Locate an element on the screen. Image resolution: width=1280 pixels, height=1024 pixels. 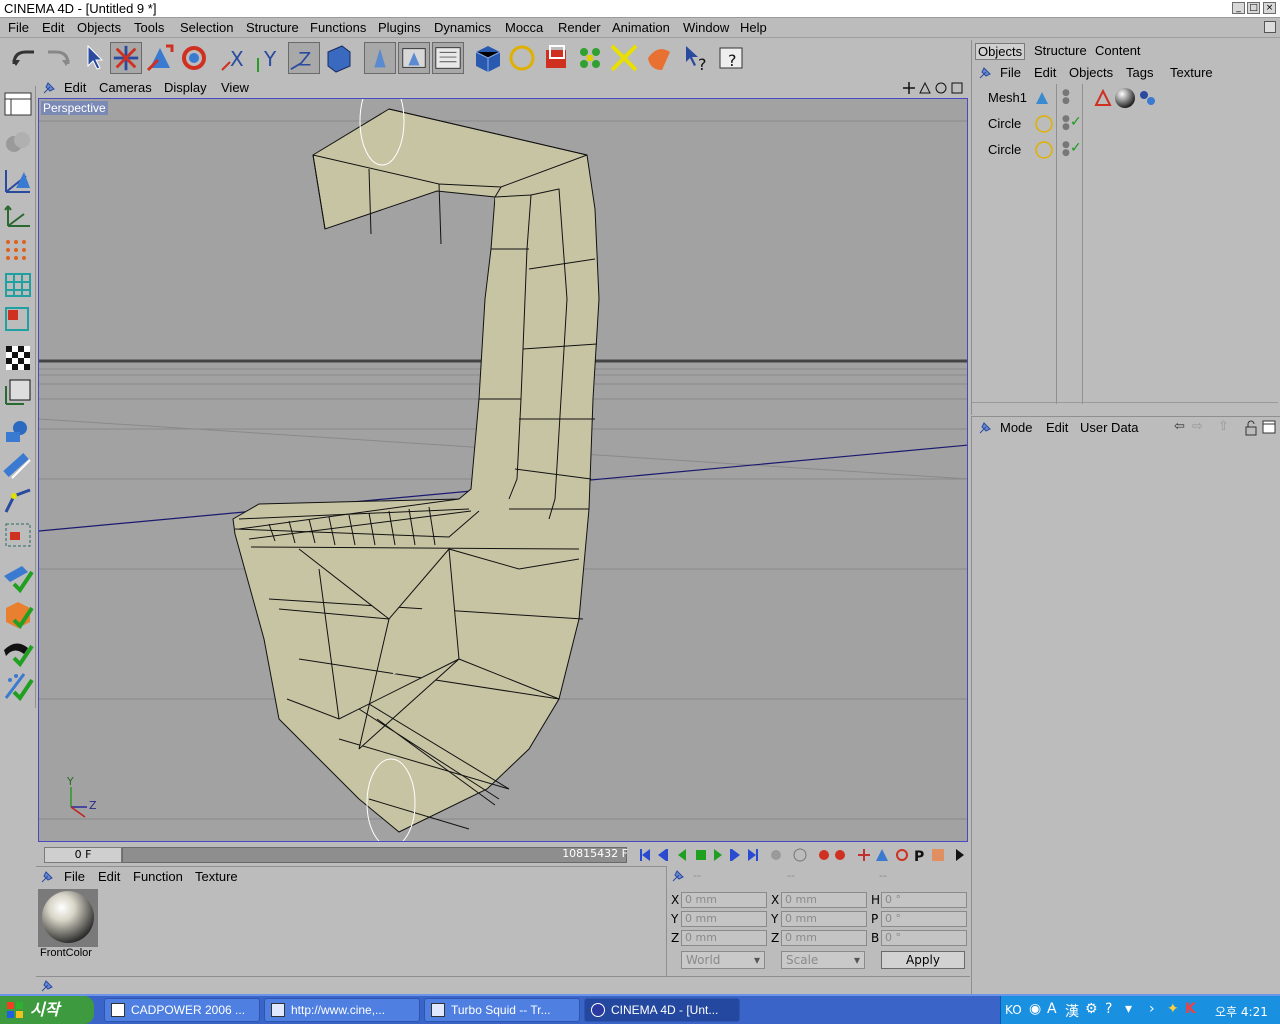
deform-mode-icon is located at coordinates (18, 652).